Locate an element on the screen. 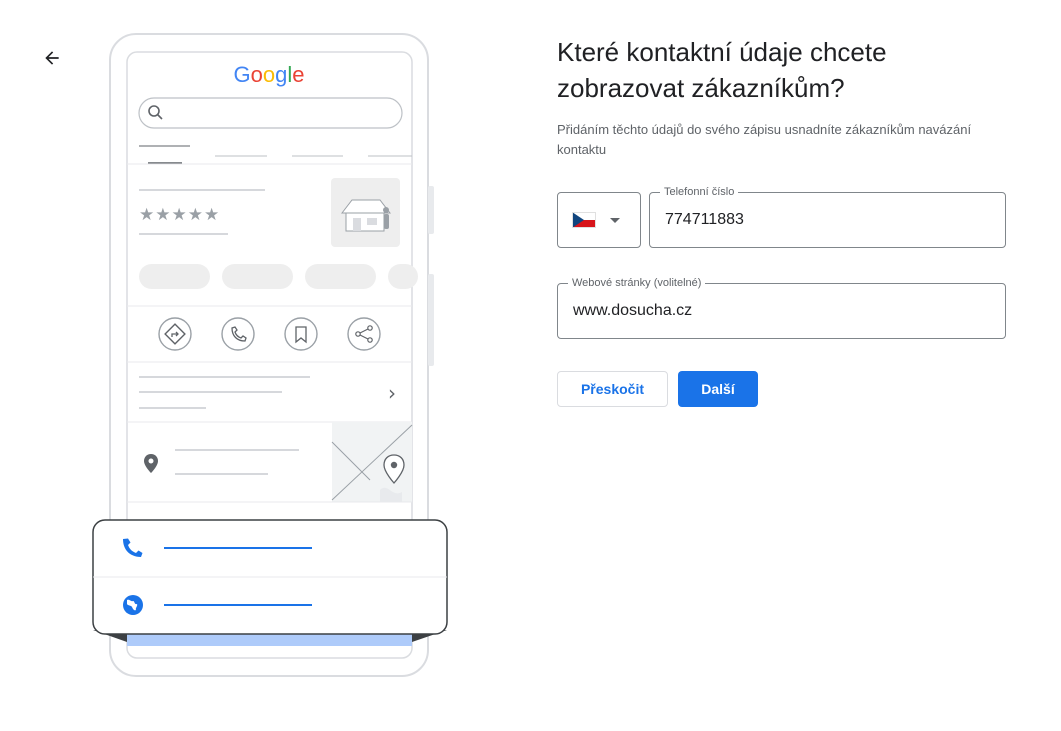 The image size is (1061, 731). phone-number-input is located at coordinates (827, 220).